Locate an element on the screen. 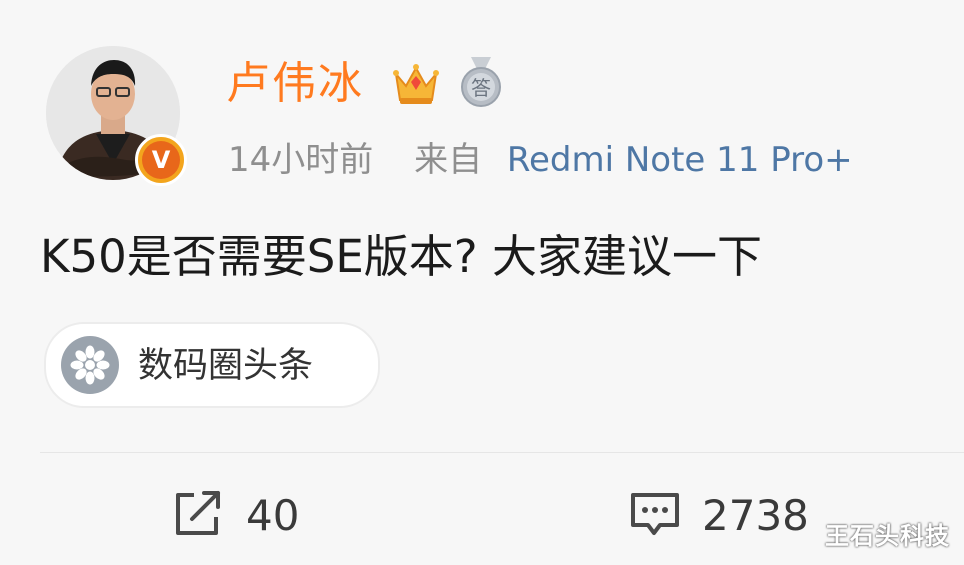 This screenshot has width=964, height=565. repost-icon is located at coordinates (199, 516).